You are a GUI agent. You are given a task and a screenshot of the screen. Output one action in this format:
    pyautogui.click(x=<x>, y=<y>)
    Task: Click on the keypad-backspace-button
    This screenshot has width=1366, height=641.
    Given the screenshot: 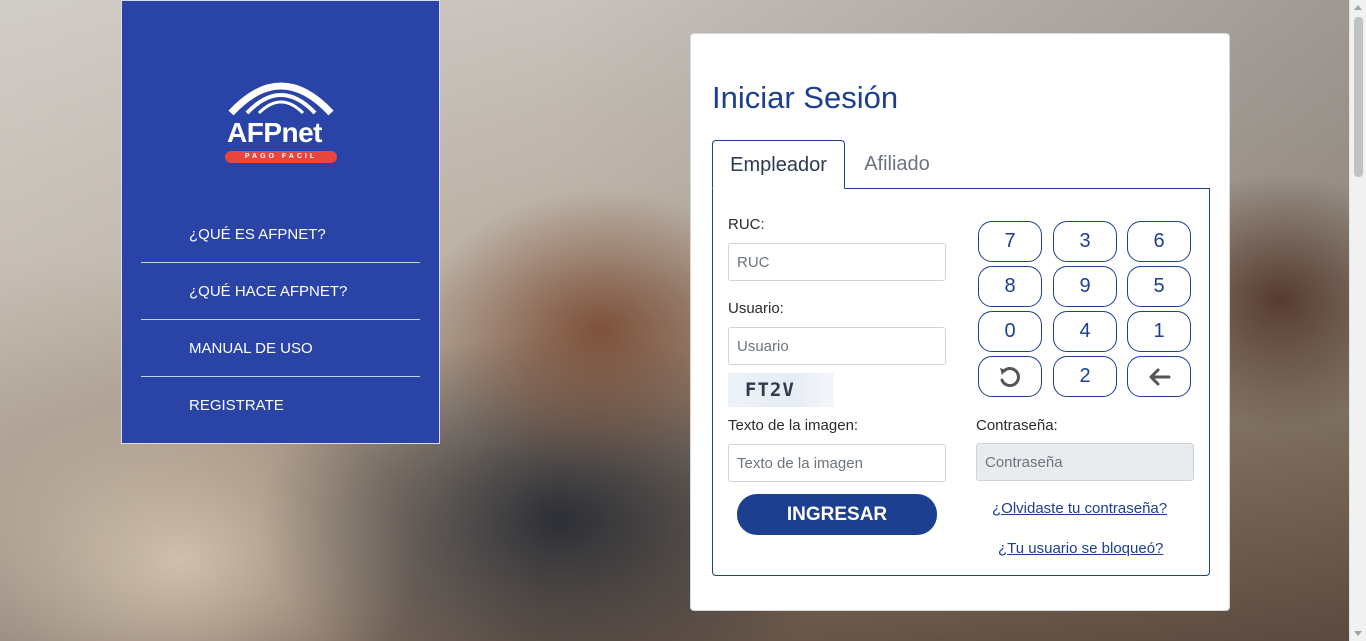 What is the action you would take?
    pyautogui.click(x=1159, y=376)
    